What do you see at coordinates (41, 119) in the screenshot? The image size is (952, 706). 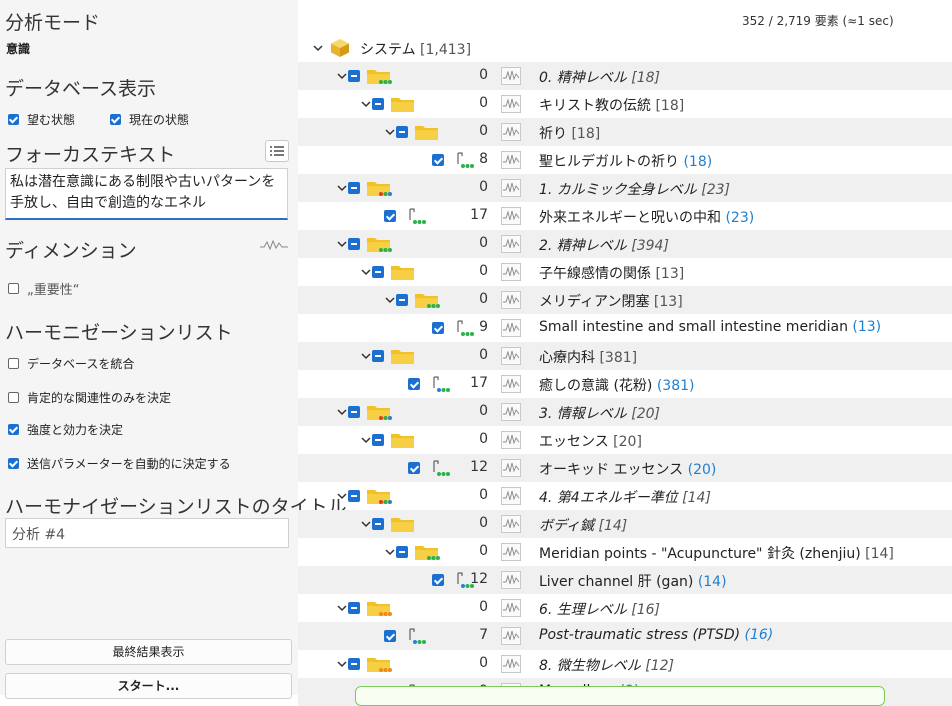 I see `desired-state-checkbox: 望む状態` at bounding box center [41, 119].